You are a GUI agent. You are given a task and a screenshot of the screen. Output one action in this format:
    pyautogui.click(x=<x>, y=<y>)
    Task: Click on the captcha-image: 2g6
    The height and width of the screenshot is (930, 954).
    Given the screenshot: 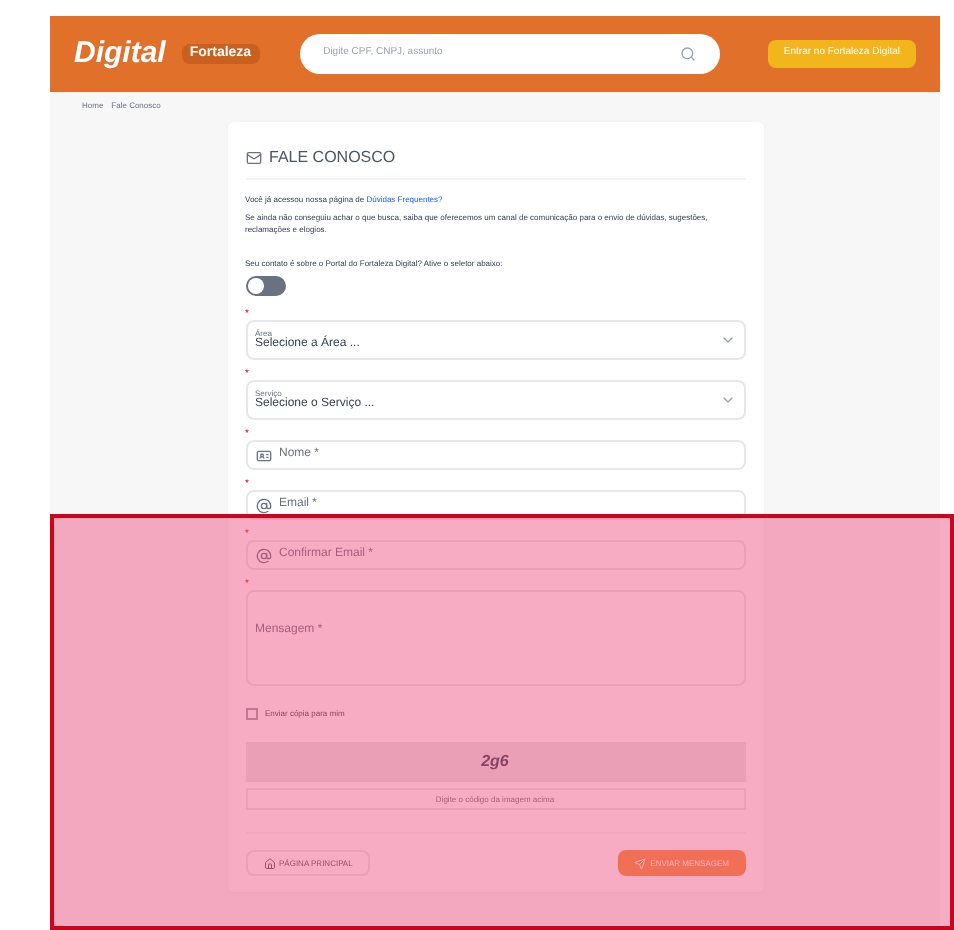 What is the action you would take?
    pyautogui.click(x=495, y=762)
    